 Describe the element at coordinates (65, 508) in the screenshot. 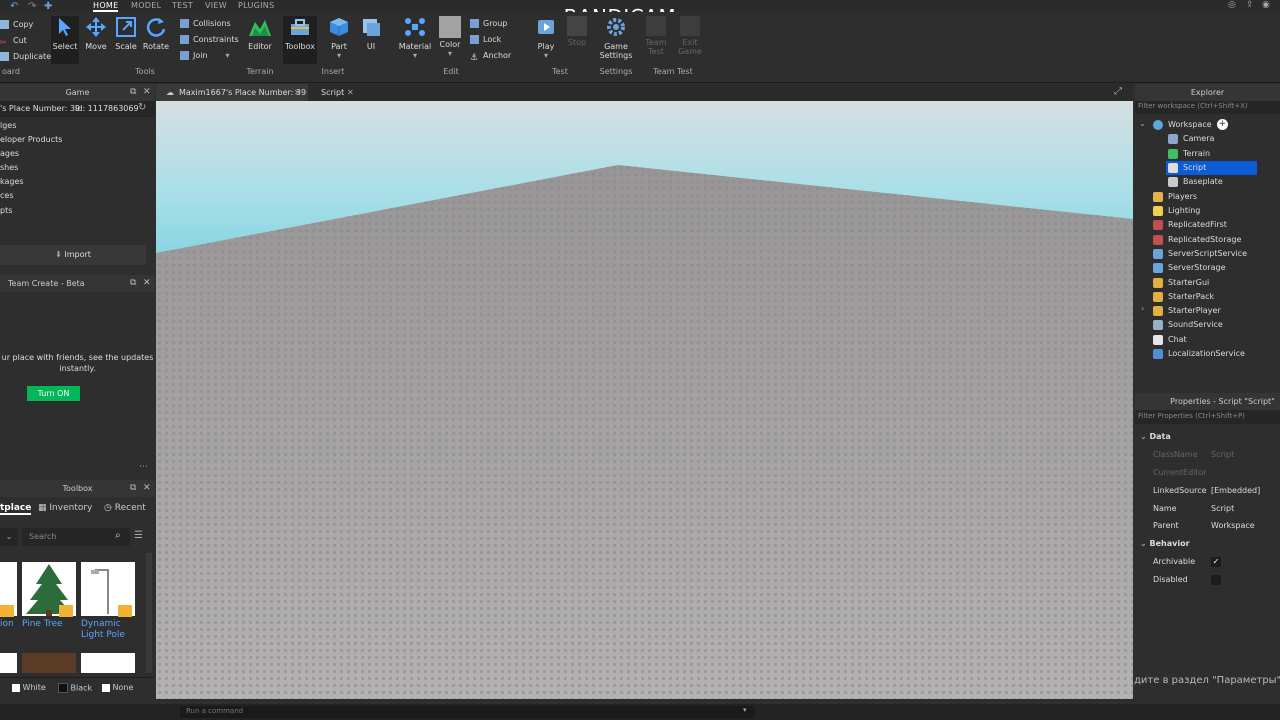

I see `tab-inventory: ▦ Inventory` at that location.